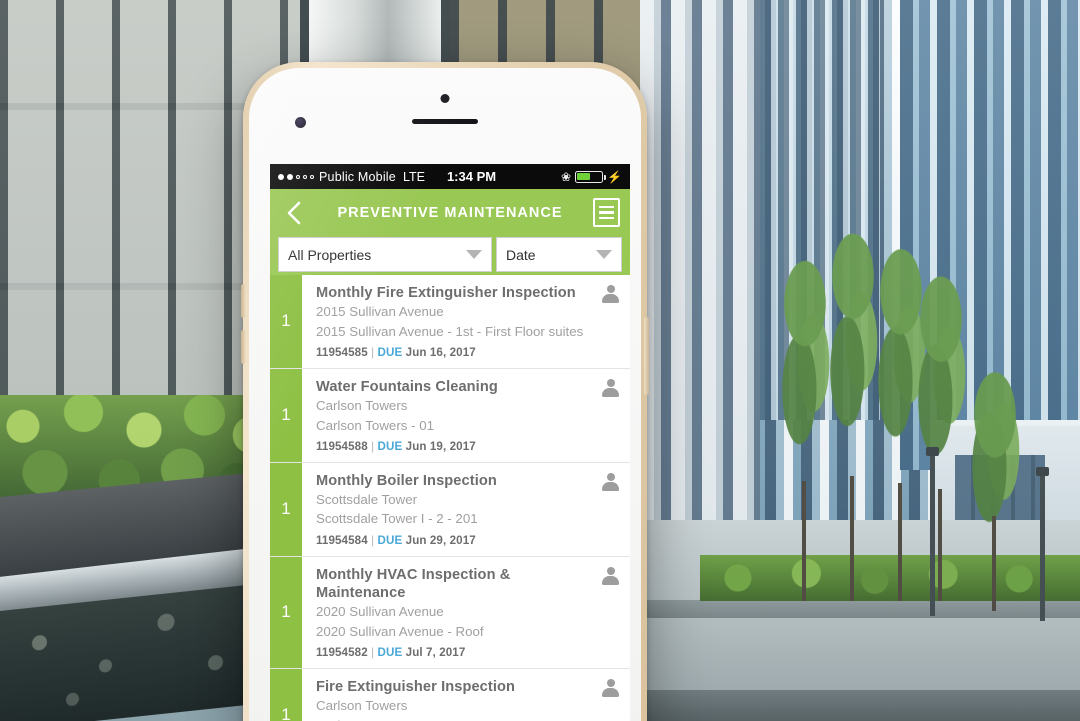  What do you see at coordinates (342, 446) in the screenshot?
I see `work-order-number: 11954588` at bounding box center [342, 446].